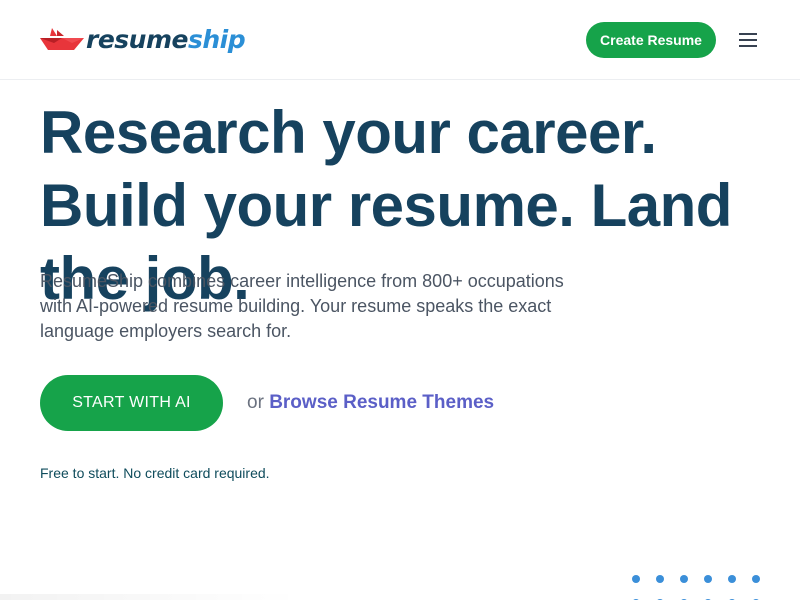 This screenshot has height=600, width=800. What do you see at coordinates (131, 403) in the screenshot?
I see `start-with-ai-button: START WITH AI` at bounding box center [131, 403].